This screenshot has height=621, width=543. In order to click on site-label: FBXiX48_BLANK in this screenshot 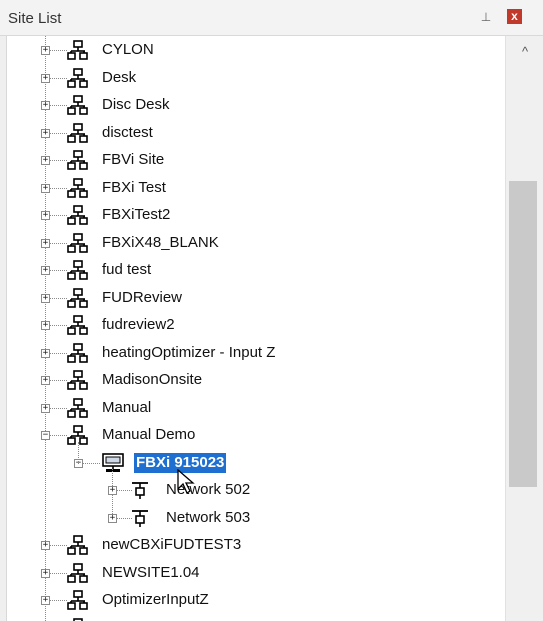, I will do `click(160, 242)`.